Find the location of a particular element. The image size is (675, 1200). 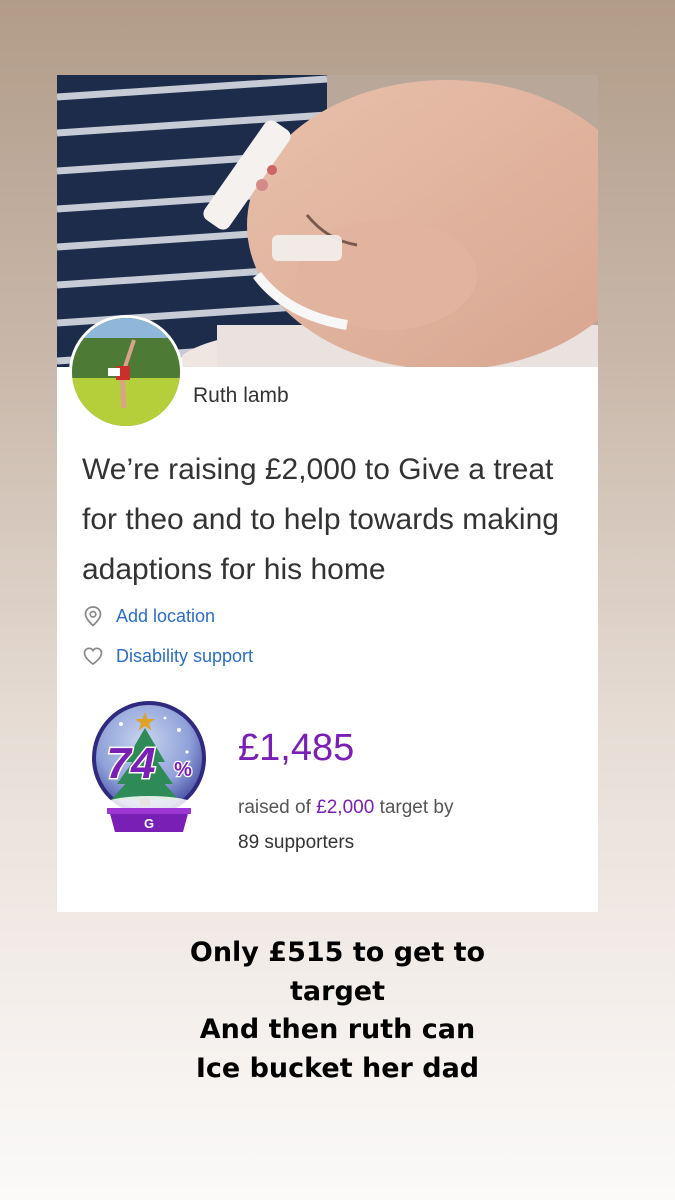

progress-globe: 74 % G is located at coordinates (149, 766).